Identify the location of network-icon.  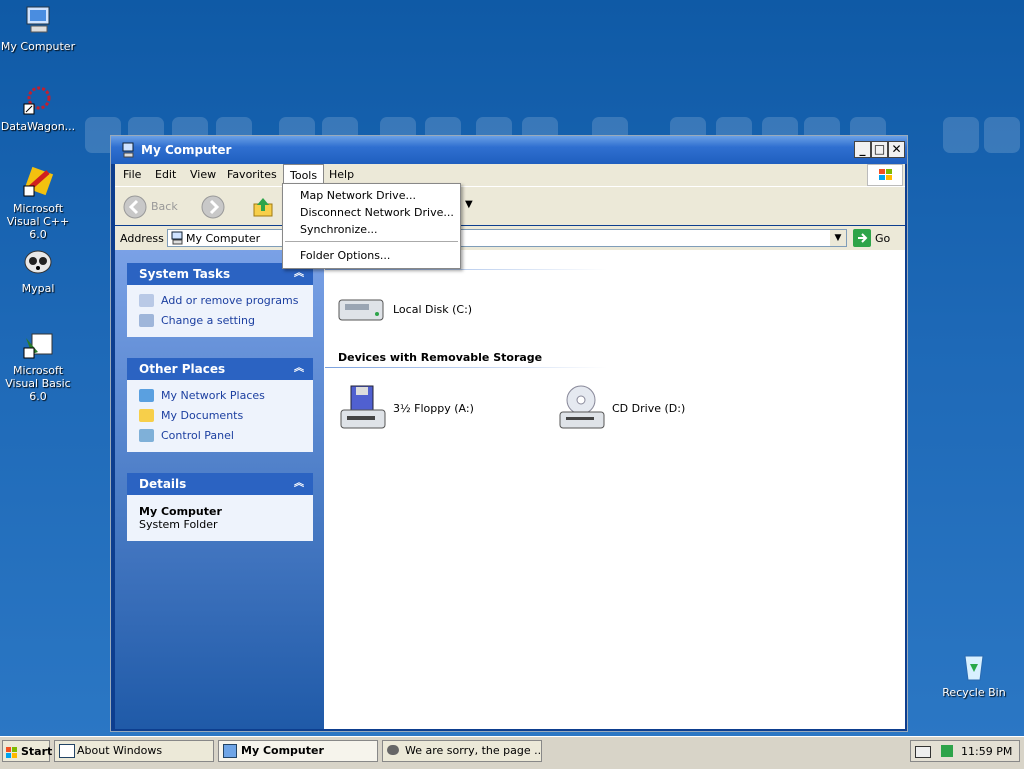
(947, 751).